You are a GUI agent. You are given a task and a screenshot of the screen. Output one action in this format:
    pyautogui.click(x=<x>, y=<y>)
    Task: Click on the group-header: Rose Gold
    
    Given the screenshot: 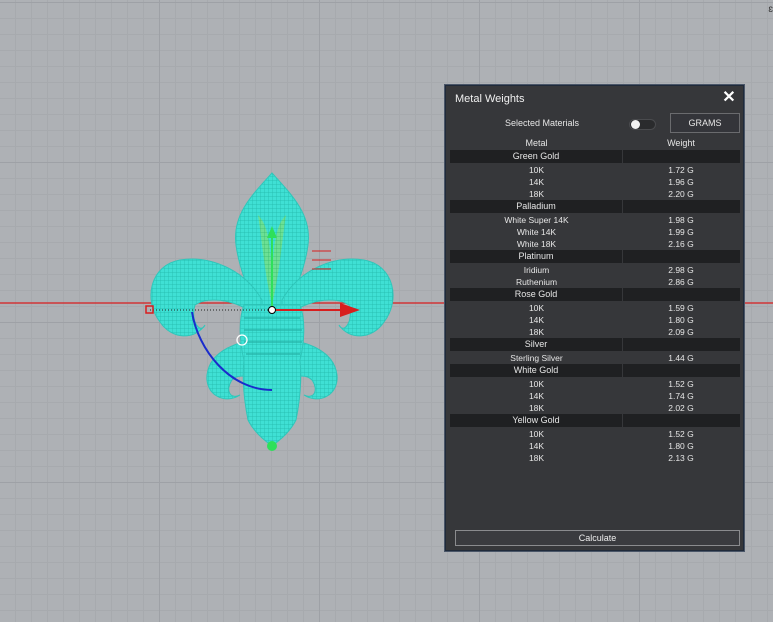 What is the action you would take?
    pyautogui.click(x=595, y=294)
    